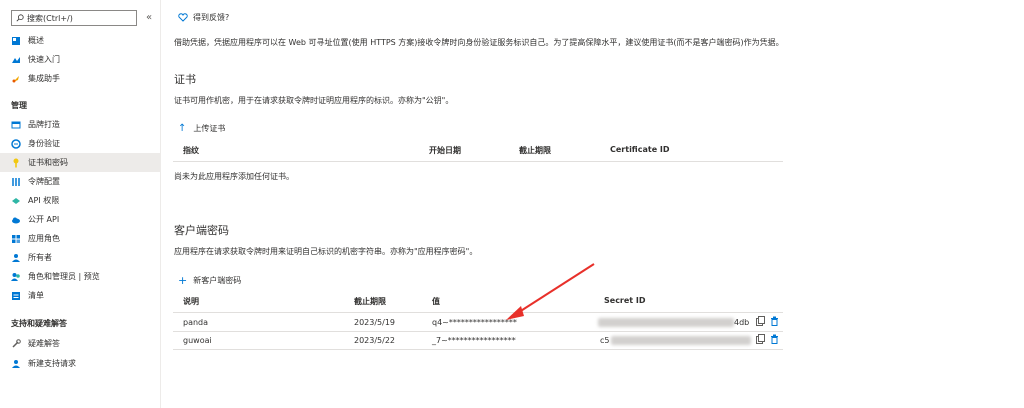  What do you see at coordinates (44, 78) in the screenshot?
I see `sidebar-item-label: 集成助手` at bounding box center [44, 78].